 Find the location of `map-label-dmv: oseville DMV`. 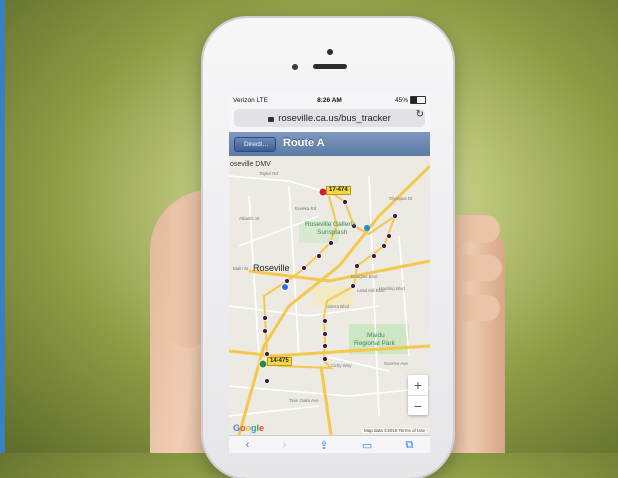

map-label-dmv: oseville DMV is located at coordinates (250, 164).